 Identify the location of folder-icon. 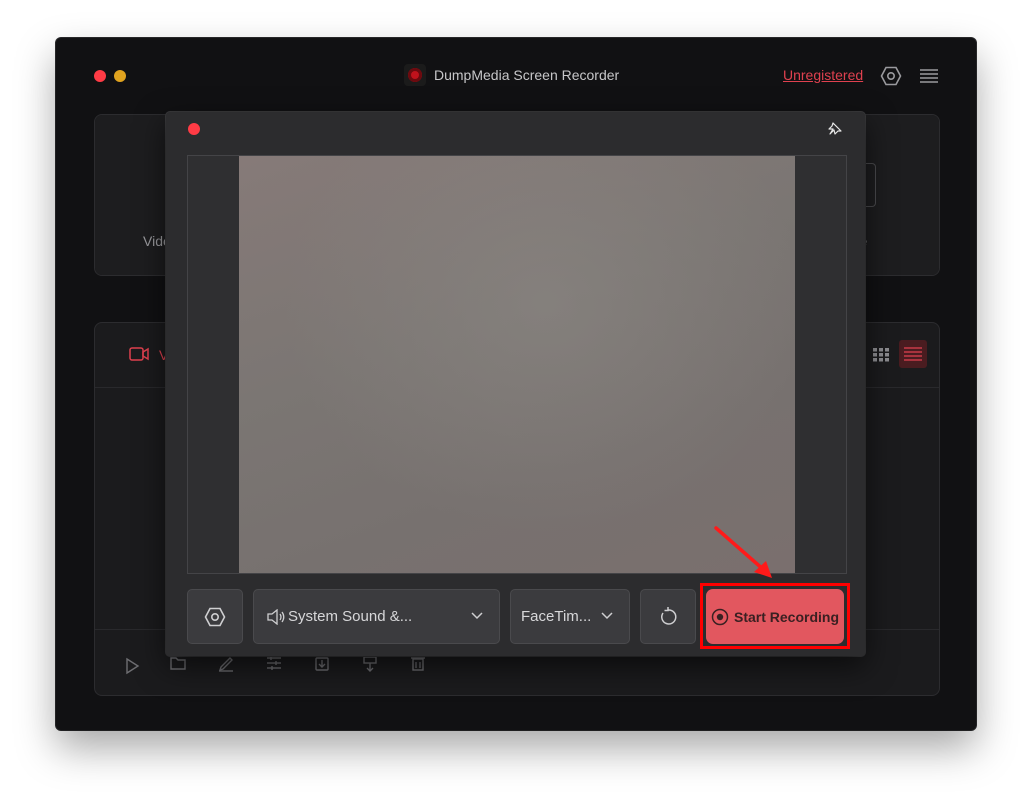
(178, 665).